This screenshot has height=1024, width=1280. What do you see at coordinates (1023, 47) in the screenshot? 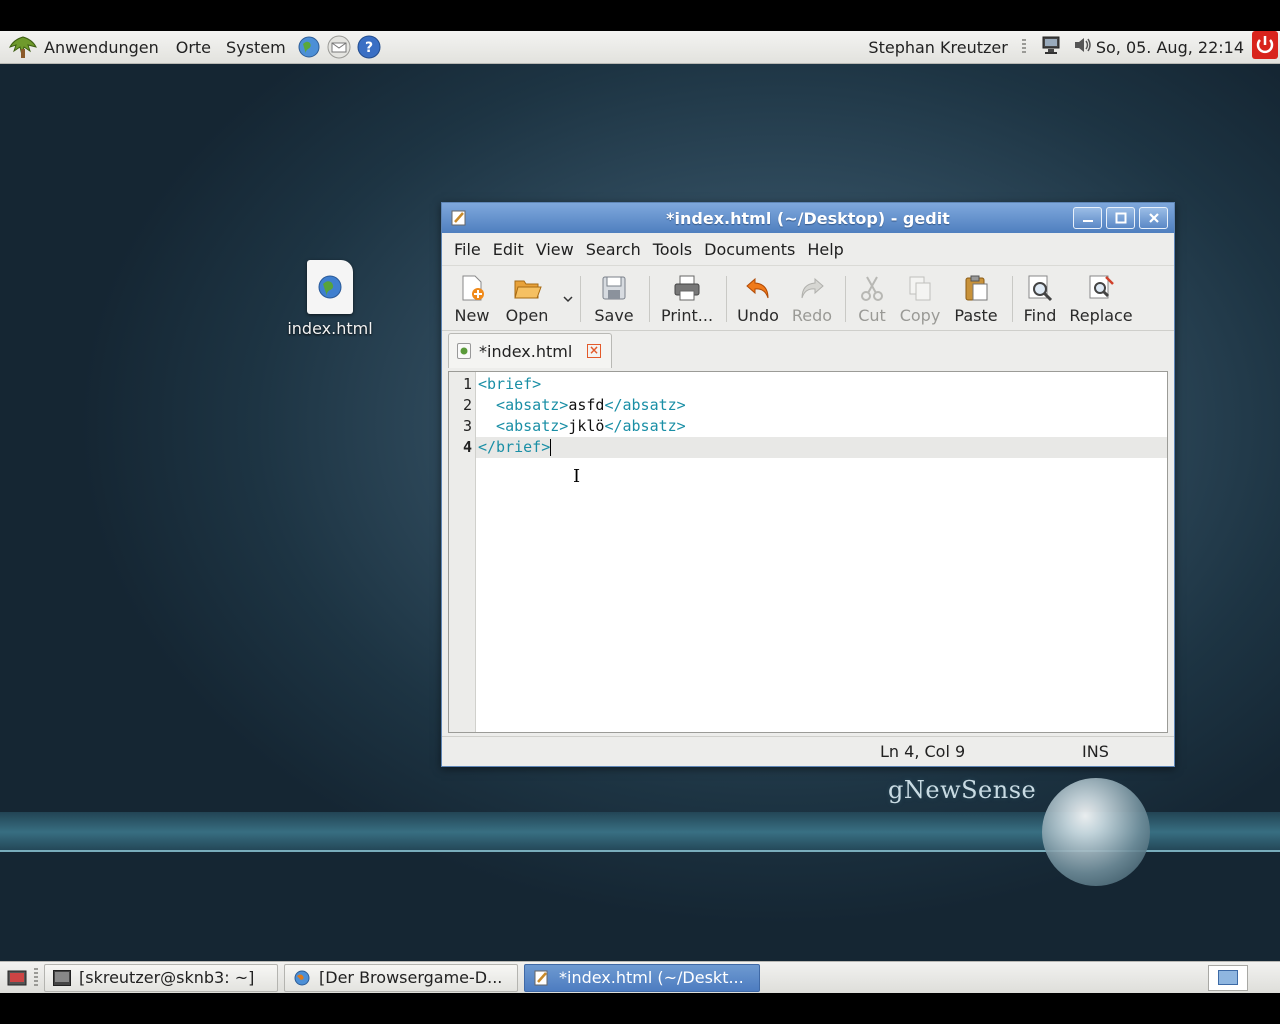
I see `panel-separator` at bounding box center [1023, 47].